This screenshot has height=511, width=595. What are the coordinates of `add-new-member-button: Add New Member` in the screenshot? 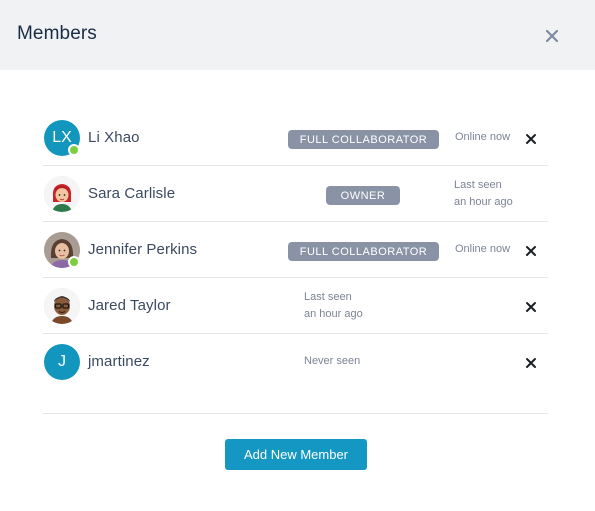 It's located at (296, 454).